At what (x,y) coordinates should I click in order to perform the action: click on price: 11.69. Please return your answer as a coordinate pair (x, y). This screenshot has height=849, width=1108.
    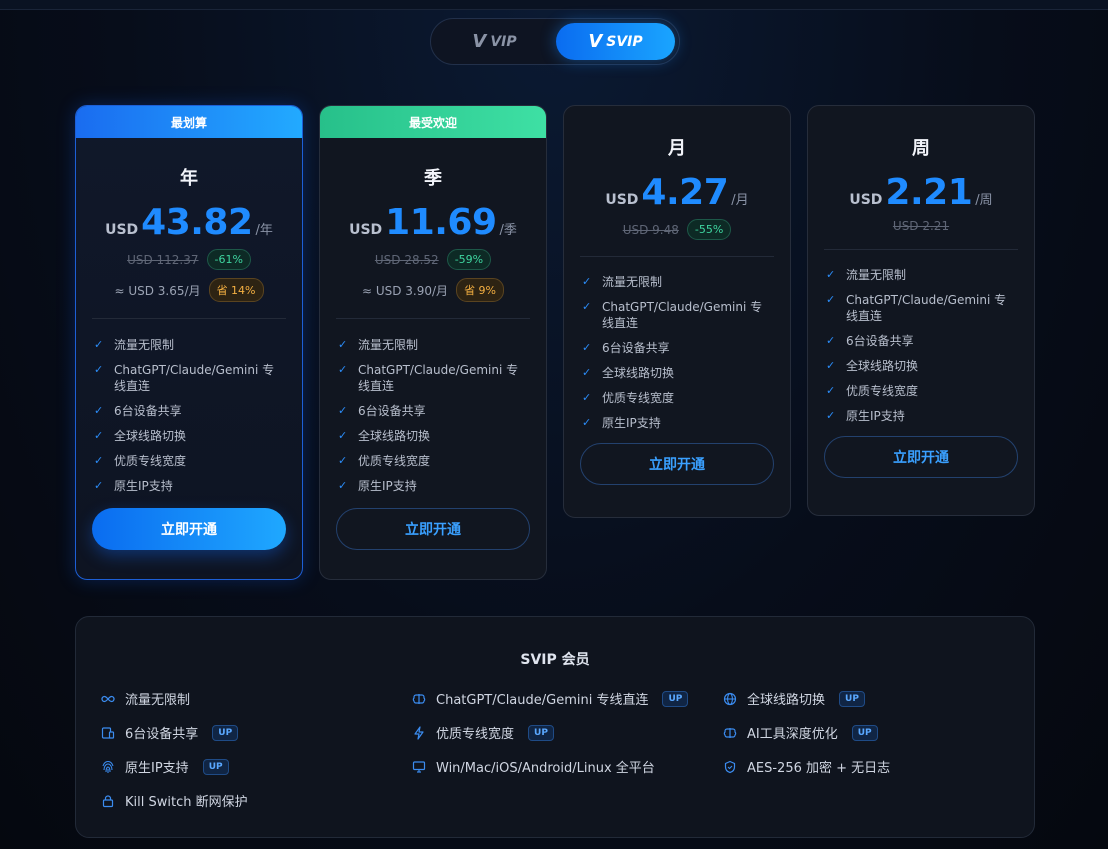
    Looking at the image, I should click on (441, 222).